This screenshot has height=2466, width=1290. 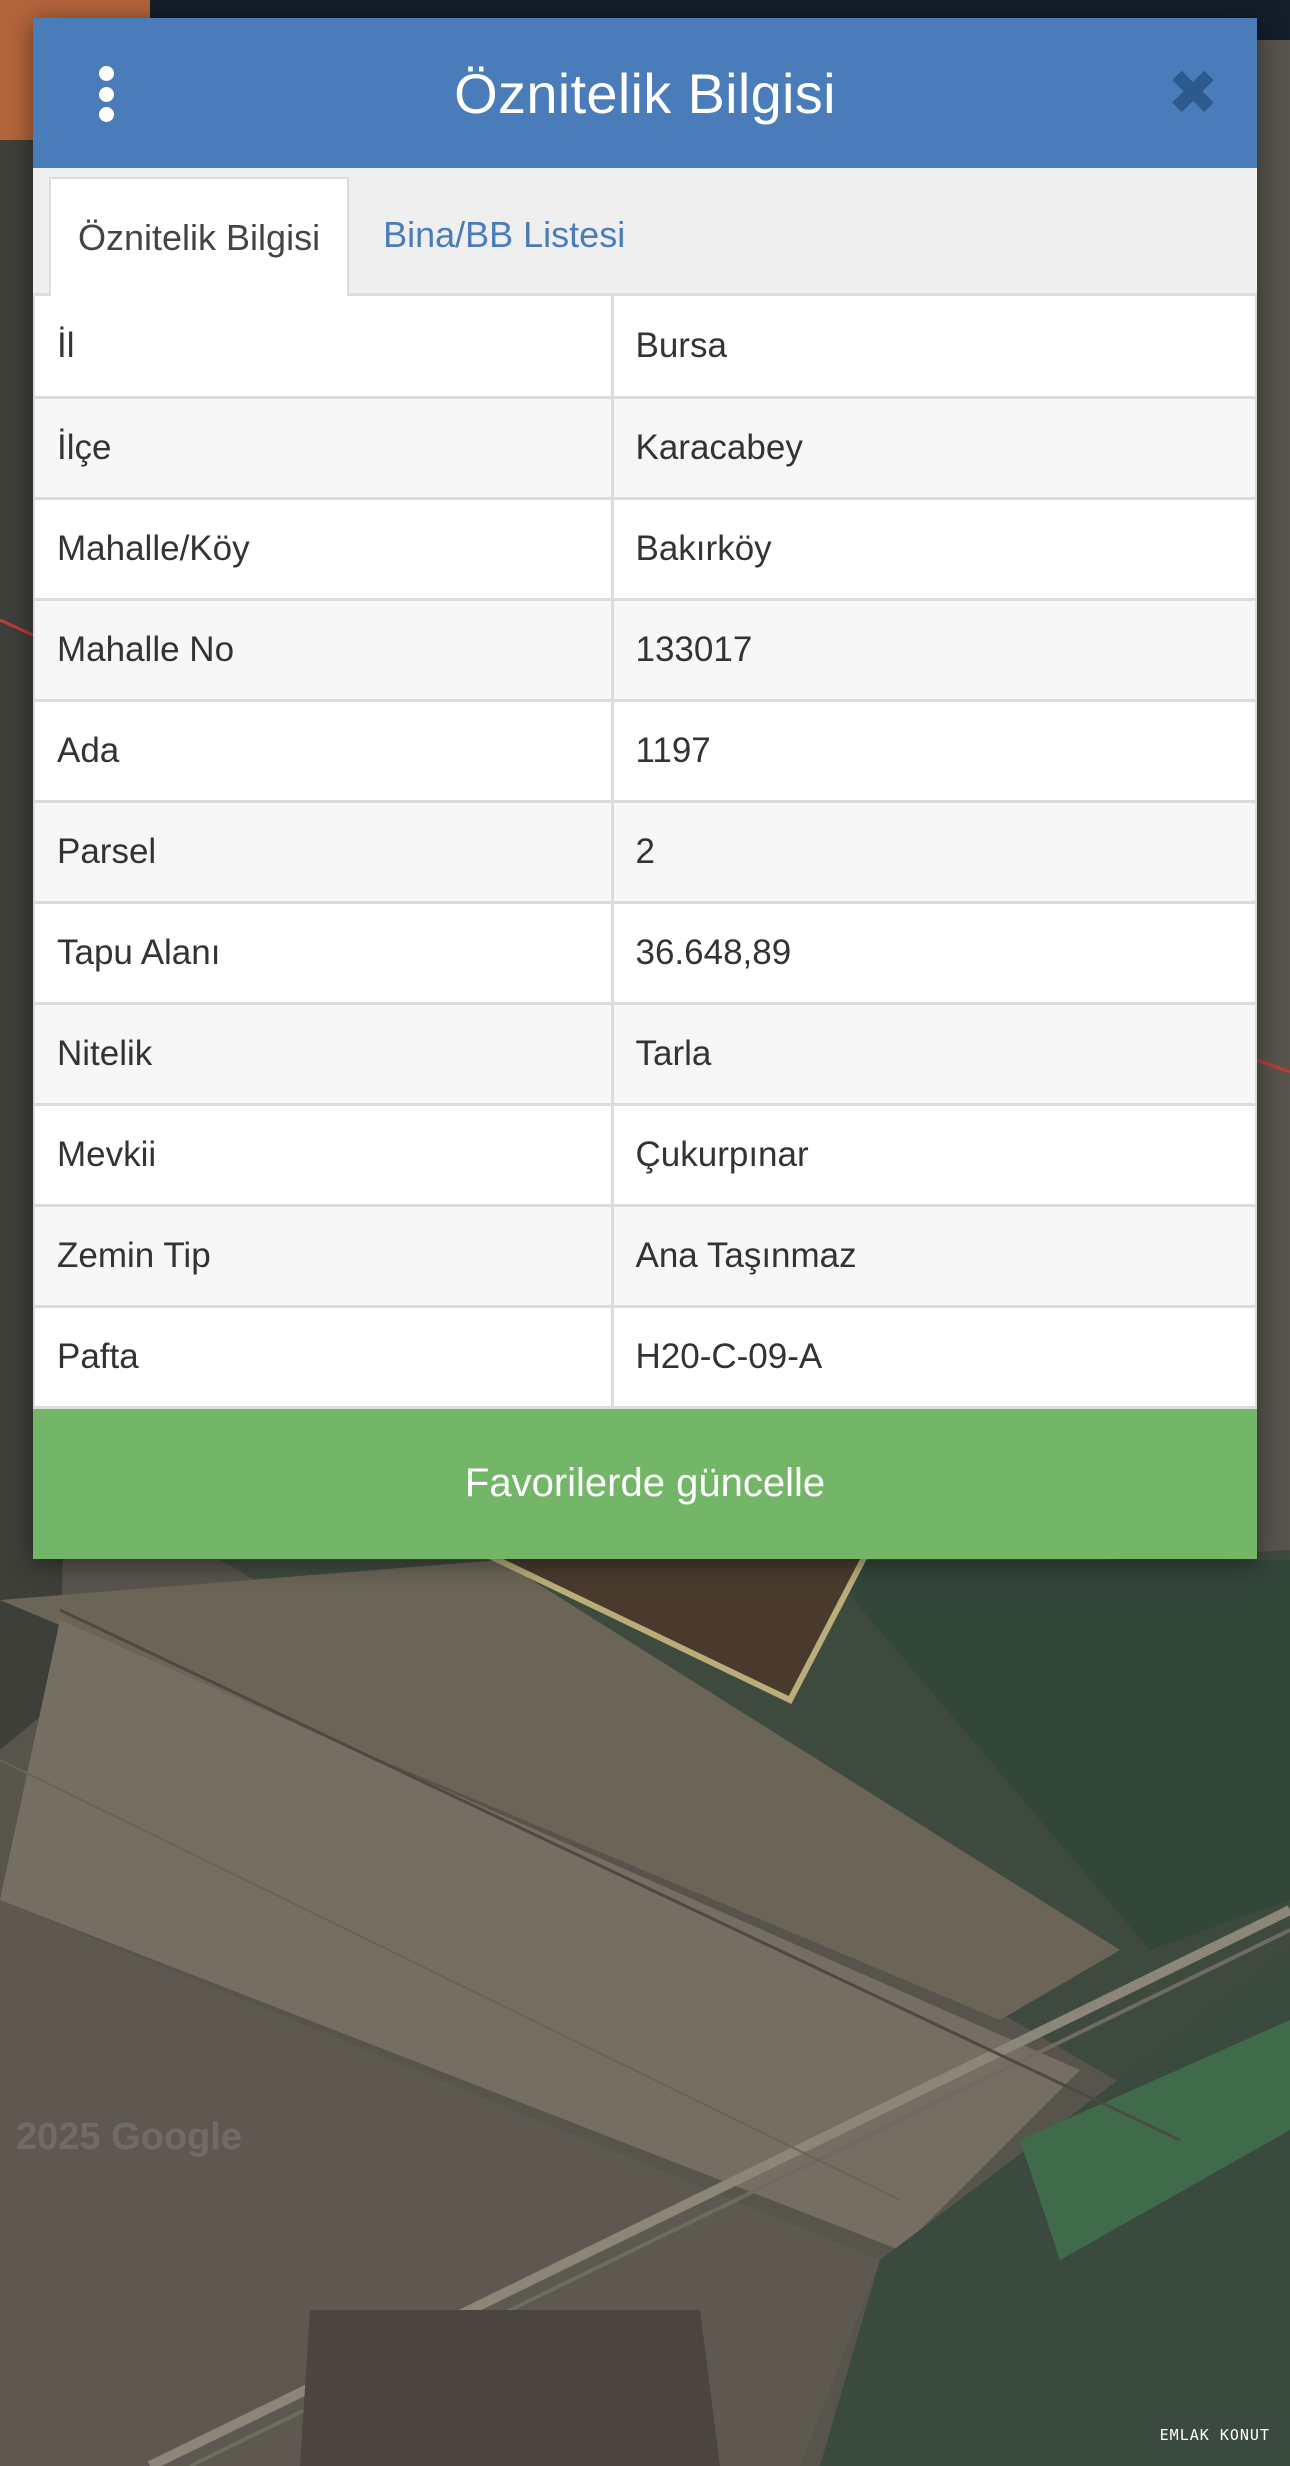 I want to click on tab-bar: Öznitelik Bilgisi Bina/BB Listesi, so click(x=645, y=232).